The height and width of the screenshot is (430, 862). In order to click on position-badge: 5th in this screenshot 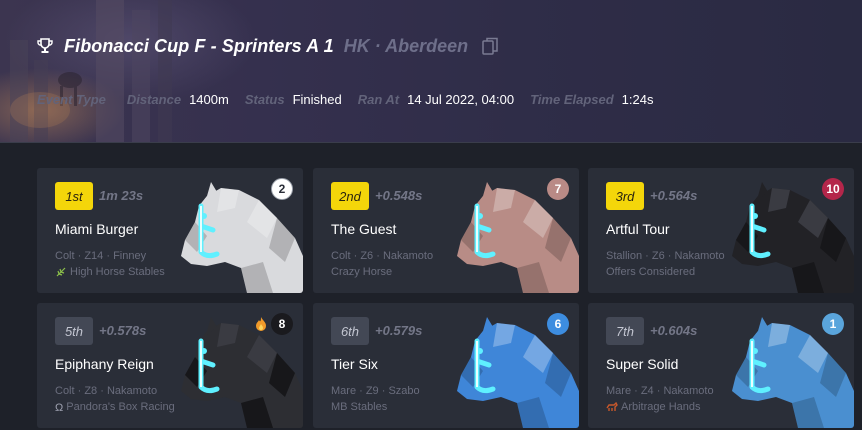, I will do `click(74, 331)`.